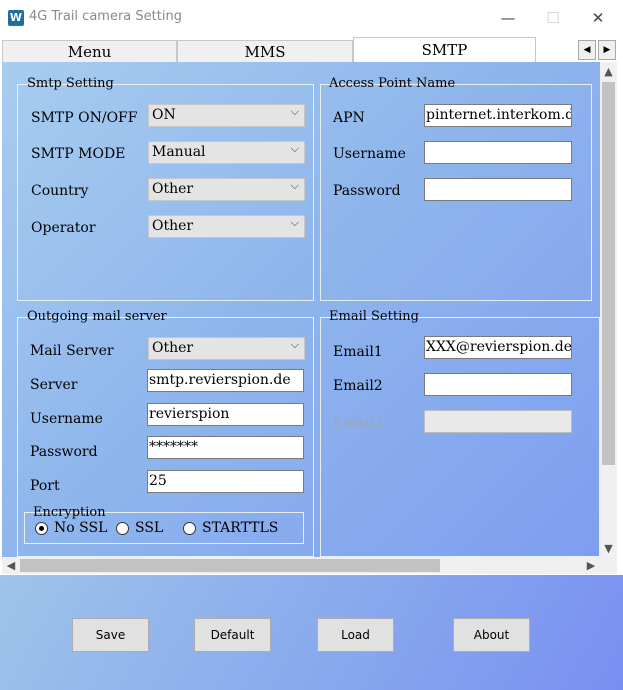 Image resolution: width=623 pixels, height=690 pixels. What do you see at coordinates (498, 384) in the screenshot?
I see `email2-input` at bounding box center [498, 384].